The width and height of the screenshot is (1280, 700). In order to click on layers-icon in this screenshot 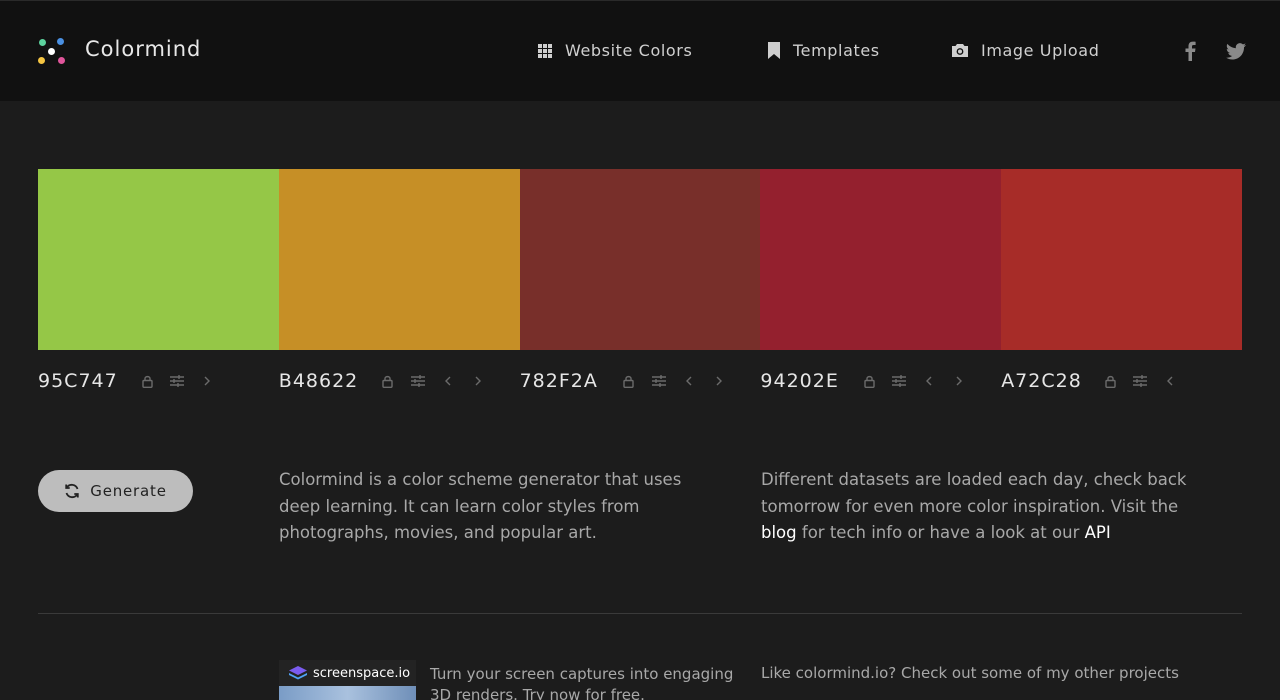, I will do `click(298, 673)`.